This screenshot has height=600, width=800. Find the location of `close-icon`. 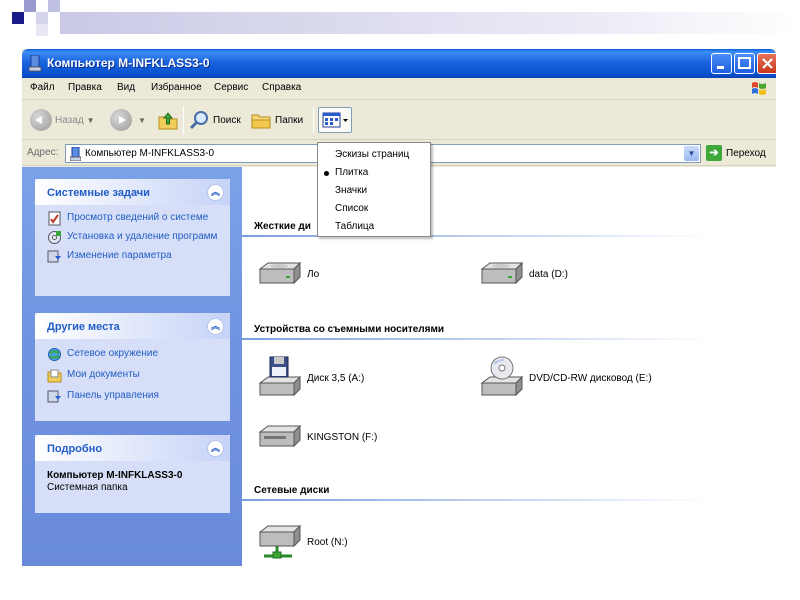

close-icon is located at coordinates (767, 63).